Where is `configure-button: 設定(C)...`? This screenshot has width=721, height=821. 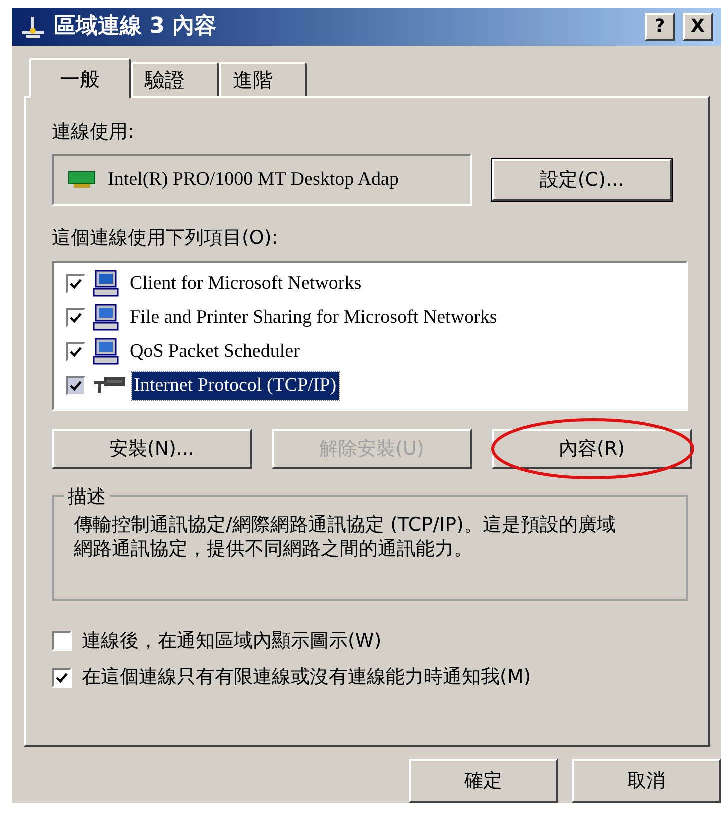
configure-button: 設定(C)... is located at coordinates (582, 180).